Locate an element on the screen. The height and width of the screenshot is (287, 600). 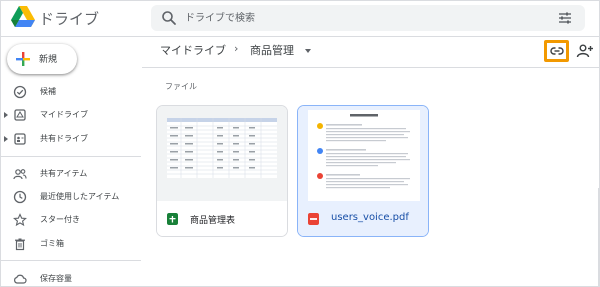
search-bar is located at coordinates (368, 18).